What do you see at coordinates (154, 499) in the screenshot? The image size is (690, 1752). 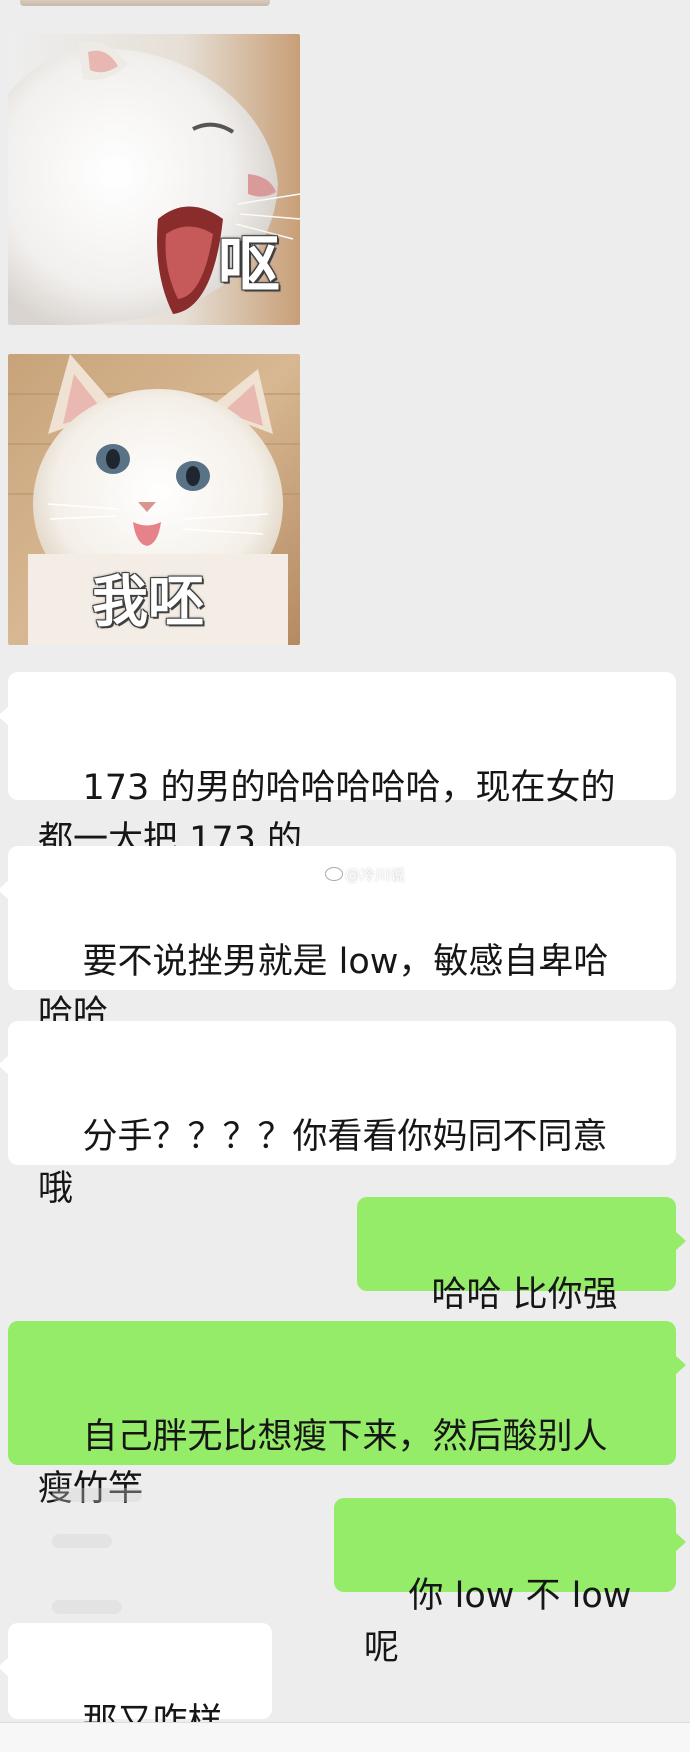 I see `cat-spit-sticker: 我呸` at bounding box center [154, 499].